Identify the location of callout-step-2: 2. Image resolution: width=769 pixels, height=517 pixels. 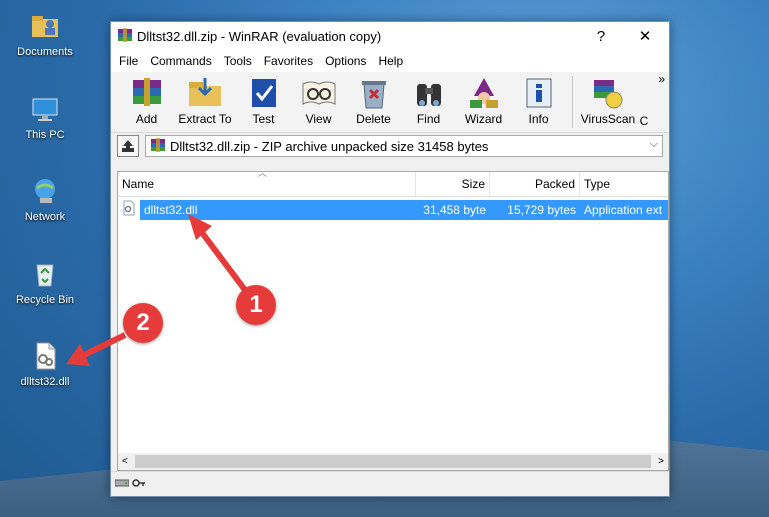
(143, 323).